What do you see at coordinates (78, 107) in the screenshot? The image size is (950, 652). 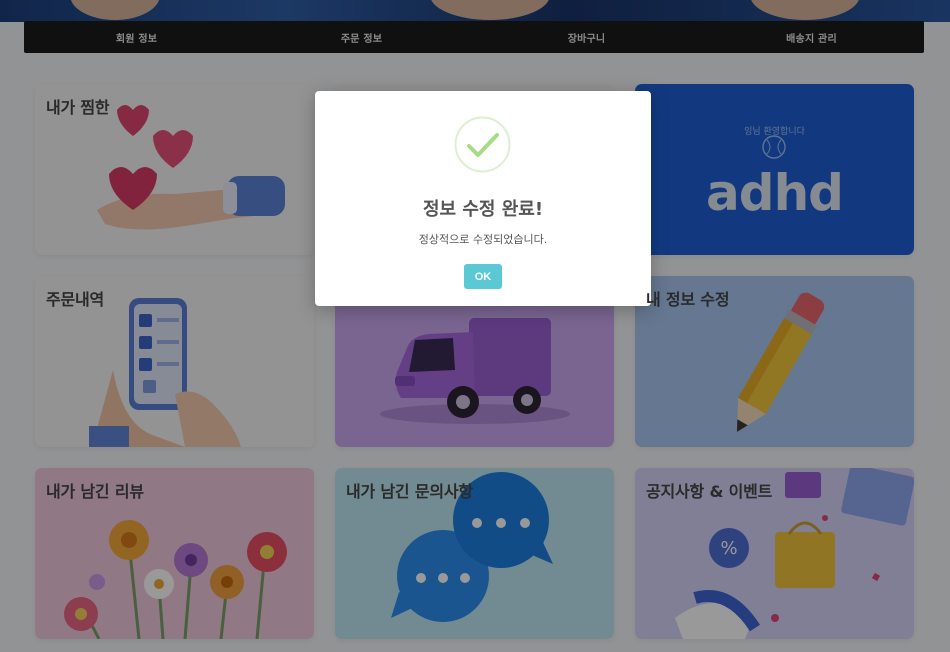 I see `card-title: 내가 찜한` at bounding box center [78, 107].